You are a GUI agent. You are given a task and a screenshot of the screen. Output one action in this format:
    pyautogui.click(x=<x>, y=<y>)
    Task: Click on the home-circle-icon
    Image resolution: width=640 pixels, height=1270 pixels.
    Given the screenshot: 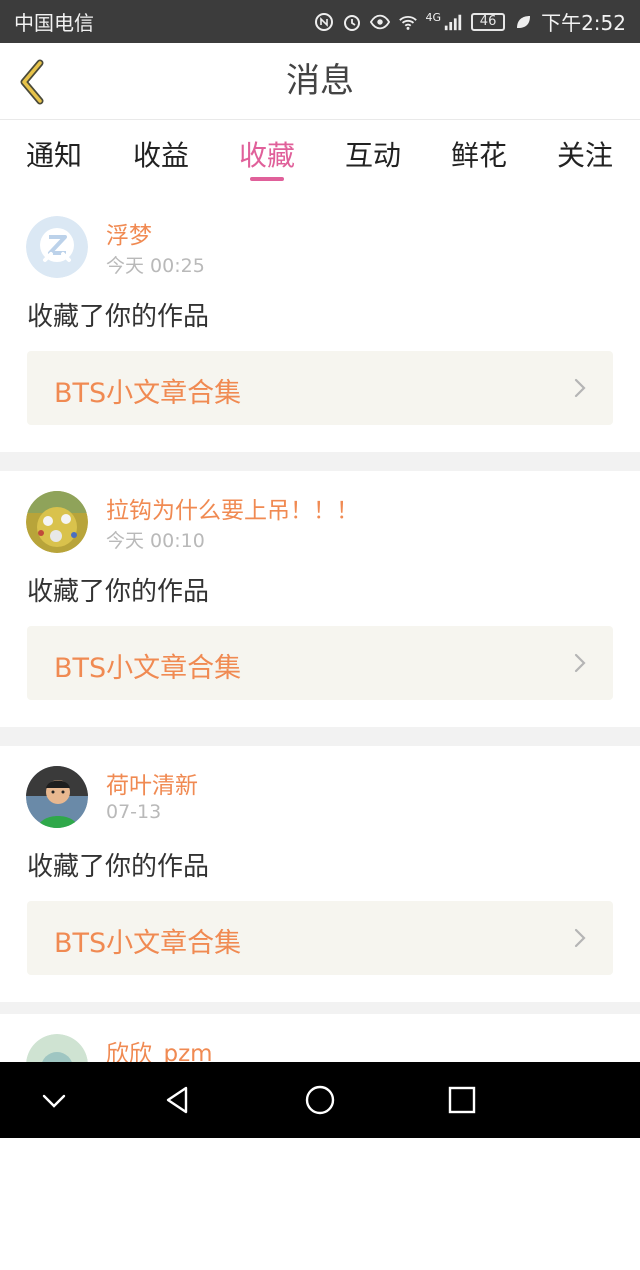 What is the action you would take?
    pyautogui.click(x=320, y=1100)
    